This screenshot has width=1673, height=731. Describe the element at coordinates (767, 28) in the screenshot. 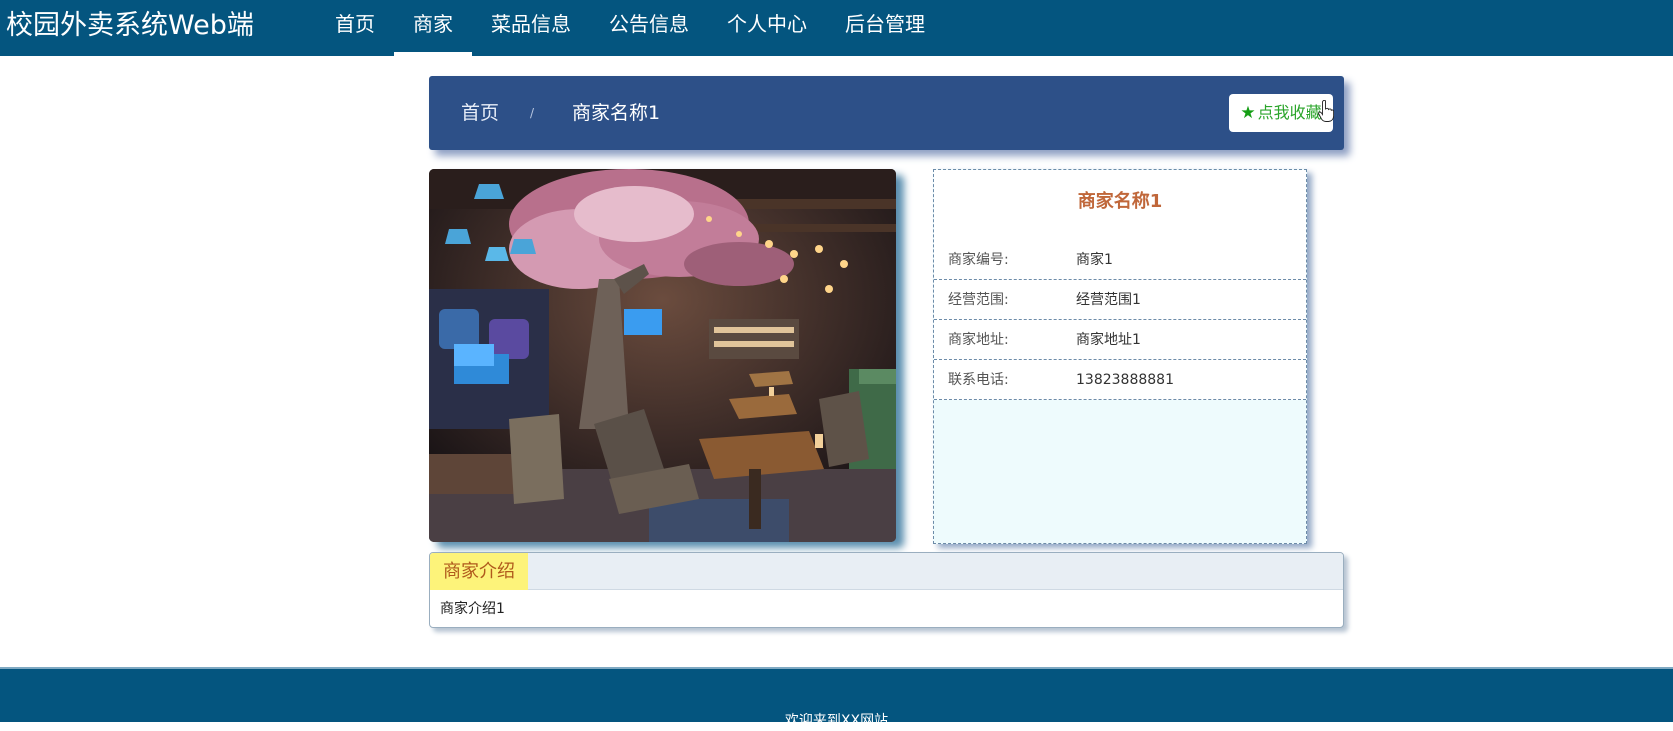

I see `nav-personal-center: 个人中心` at that location.